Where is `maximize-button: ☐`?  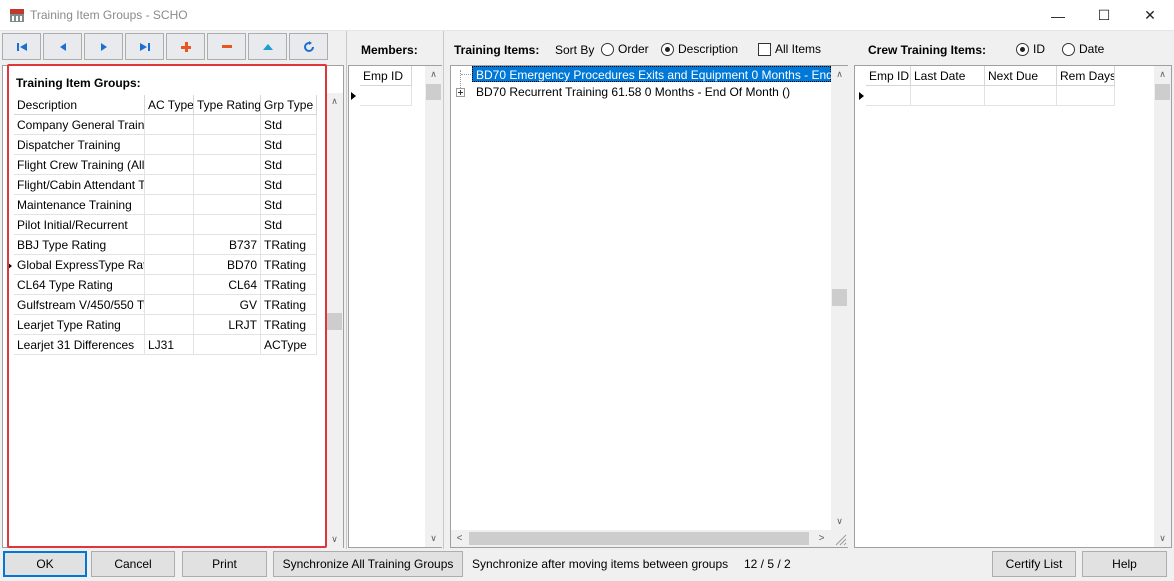
maximize-button: ☐ is located at coordinates (1104, 15).